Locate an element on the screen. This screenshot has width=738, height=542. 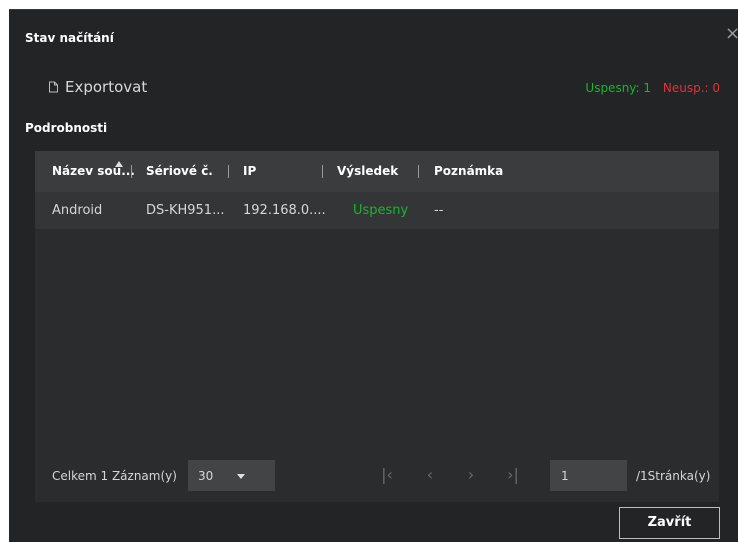
details-heading: Podrobnosti is located at coordinates (66, 128).